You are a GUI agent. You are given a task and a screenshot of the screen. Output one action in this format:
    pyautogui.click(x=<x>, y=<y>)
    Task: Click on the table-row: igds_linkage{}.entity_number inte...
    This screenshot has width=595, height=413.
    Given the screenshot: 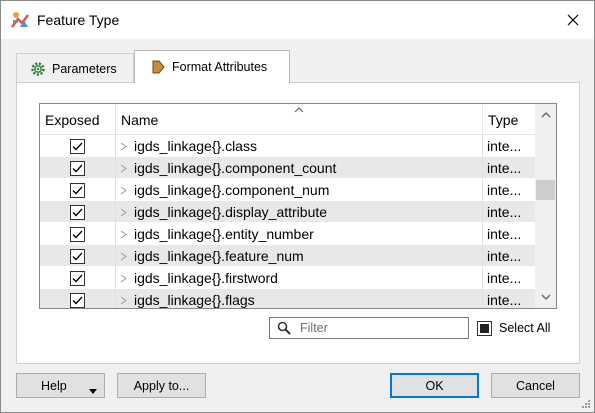 What is the action you would take?
    pyautogui.click(x=287, y=234)
    